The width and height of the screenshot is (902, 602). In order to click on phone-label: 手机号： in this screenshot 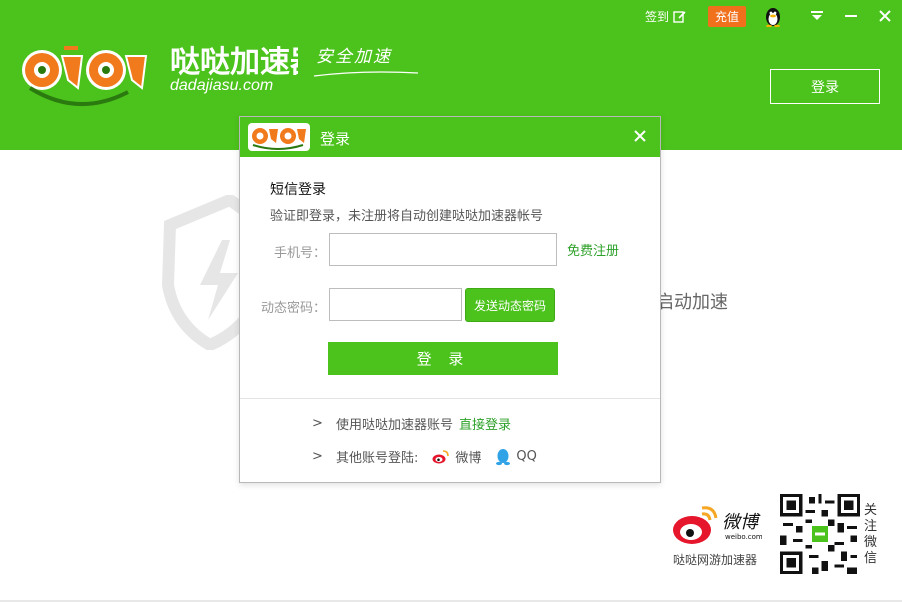, I will do `click(299, 253)`.